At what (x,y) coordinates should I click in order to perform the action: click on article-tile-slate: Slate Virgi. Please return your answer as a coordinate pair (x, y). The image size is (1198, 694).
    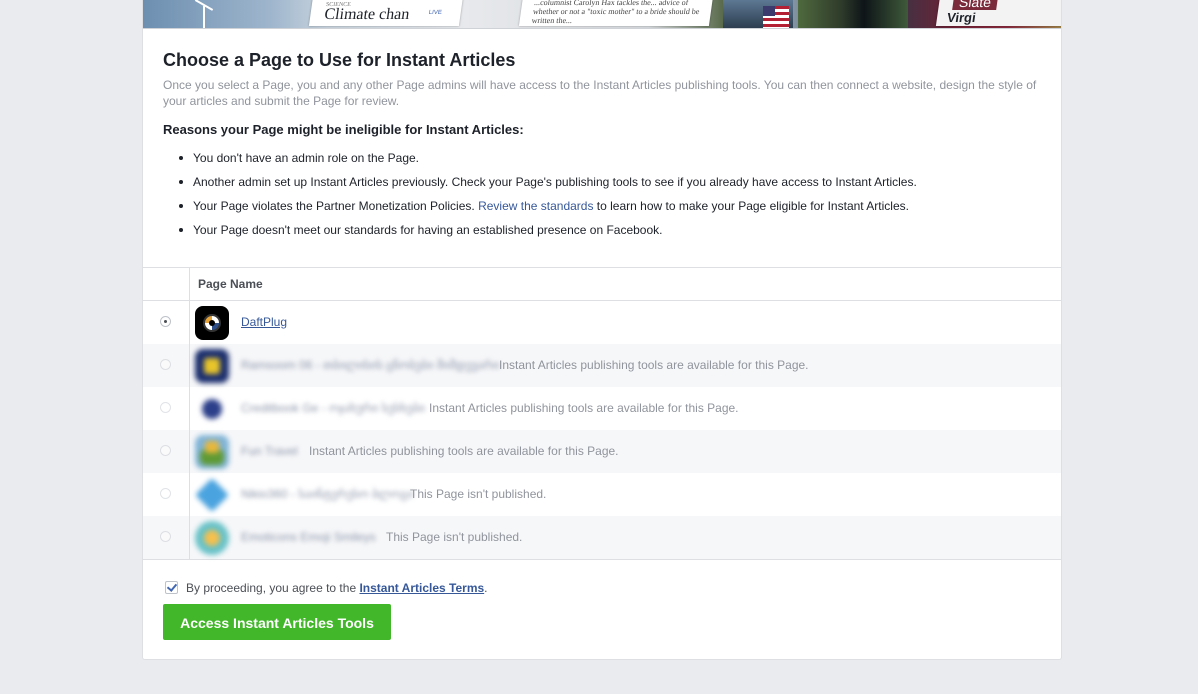
    Looking at the image, I should click on (998, 13).